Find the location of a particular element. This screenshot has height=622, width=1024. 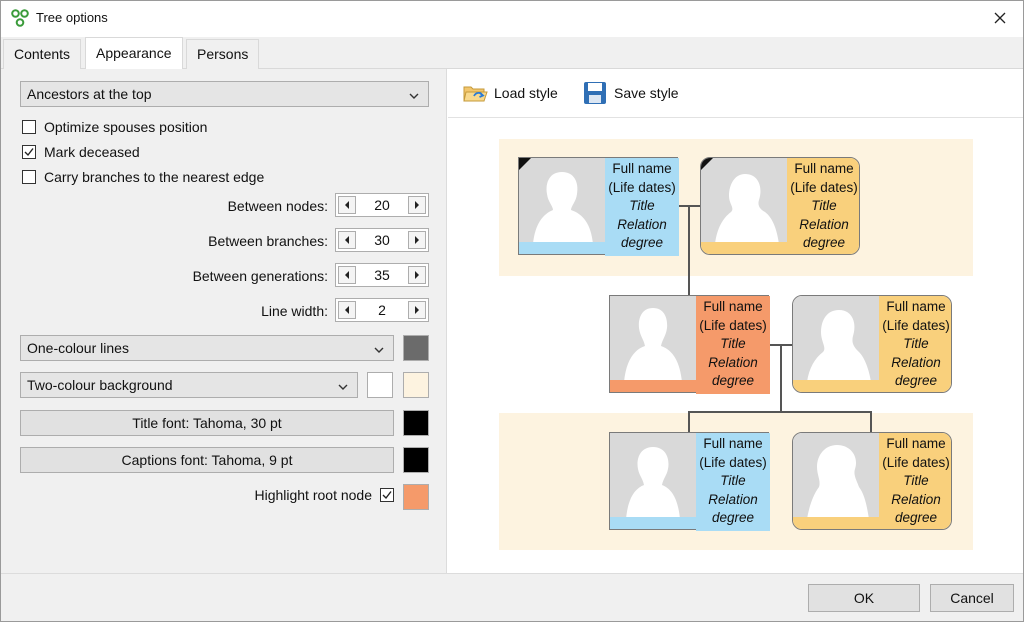

between-branches-value: 30 is located at coordinates (382, 240).